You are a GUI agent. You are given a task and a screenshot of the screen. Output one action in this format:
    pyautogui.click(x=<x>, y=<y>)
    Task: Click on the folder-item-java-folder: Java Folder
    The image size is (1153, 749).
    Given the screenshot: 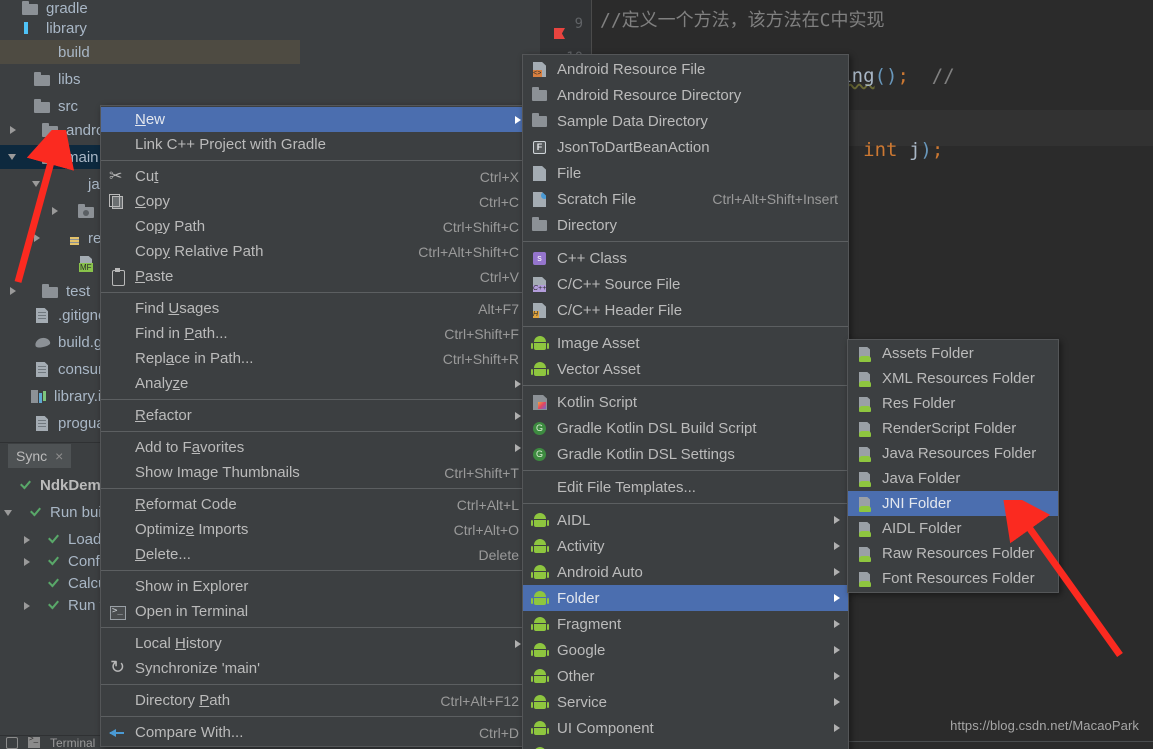 What is the action you would take?
    pyautogui.click(x=953, y=478)
    